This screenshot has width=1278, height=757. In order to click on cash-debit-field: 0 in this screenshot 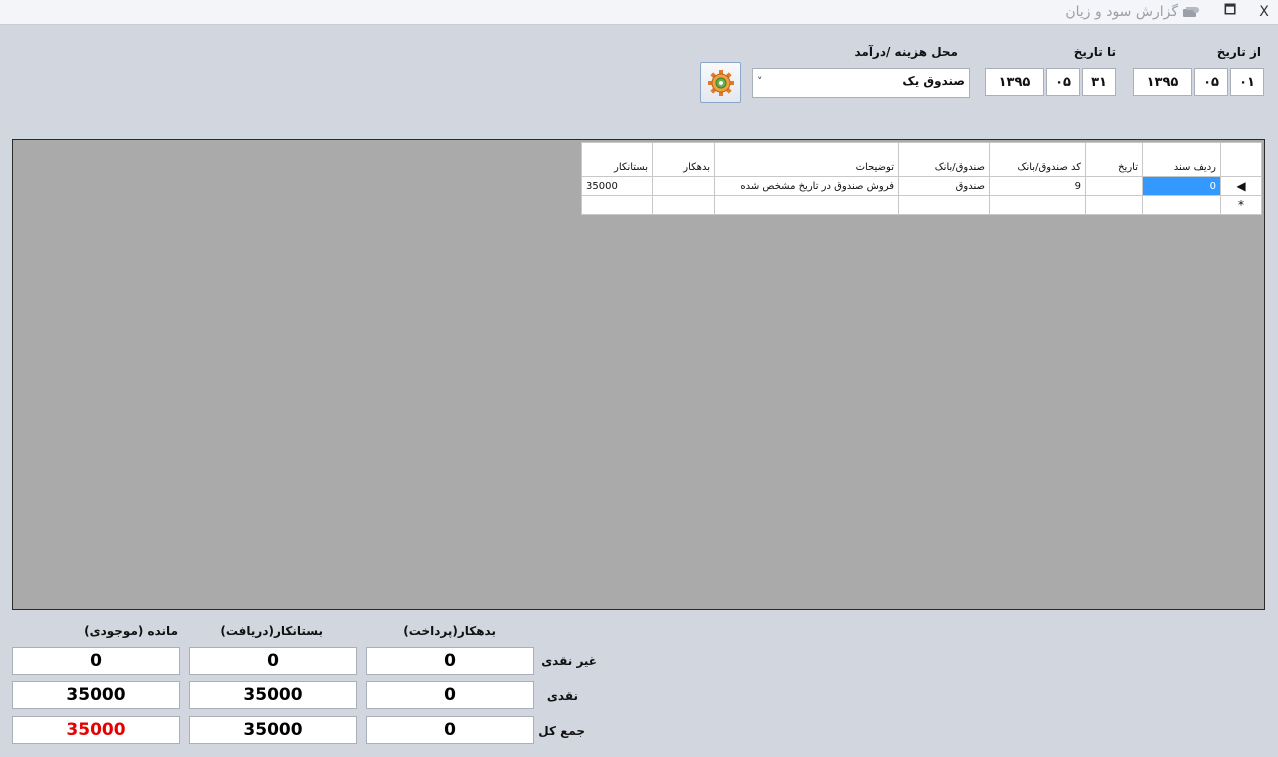, I will do `click(450, 695)`.